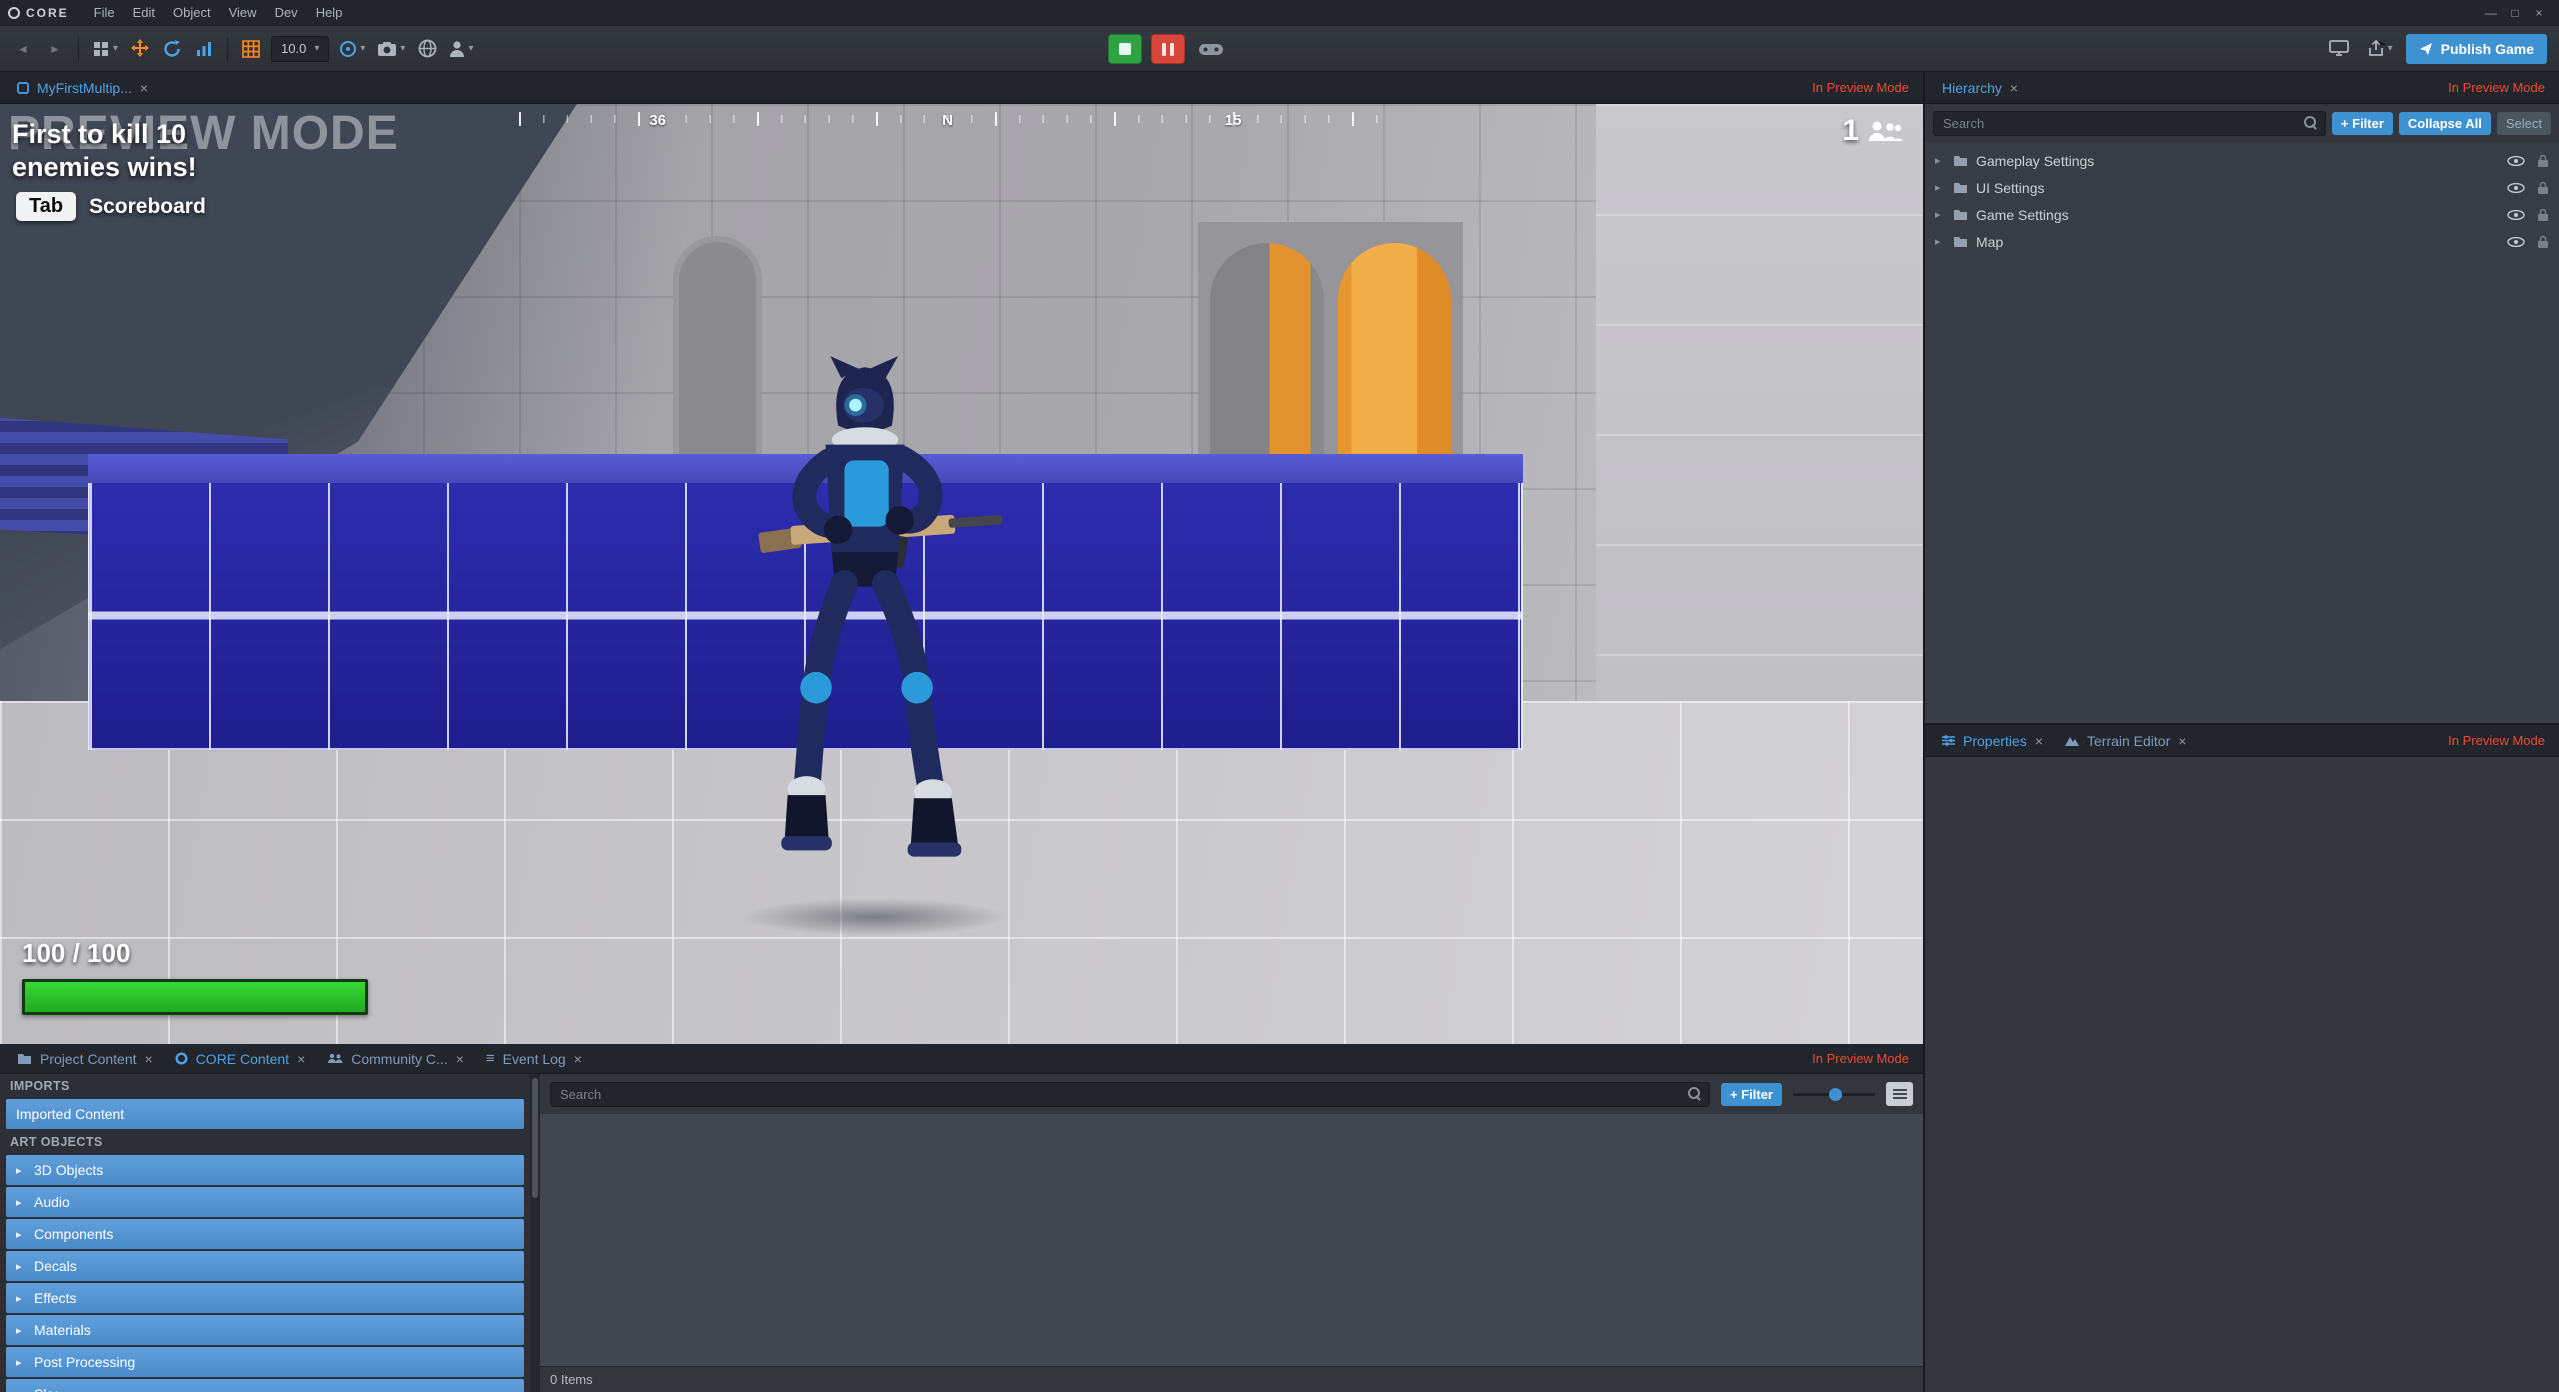  I want to click on export-button: ▾, so click(2380, 49).